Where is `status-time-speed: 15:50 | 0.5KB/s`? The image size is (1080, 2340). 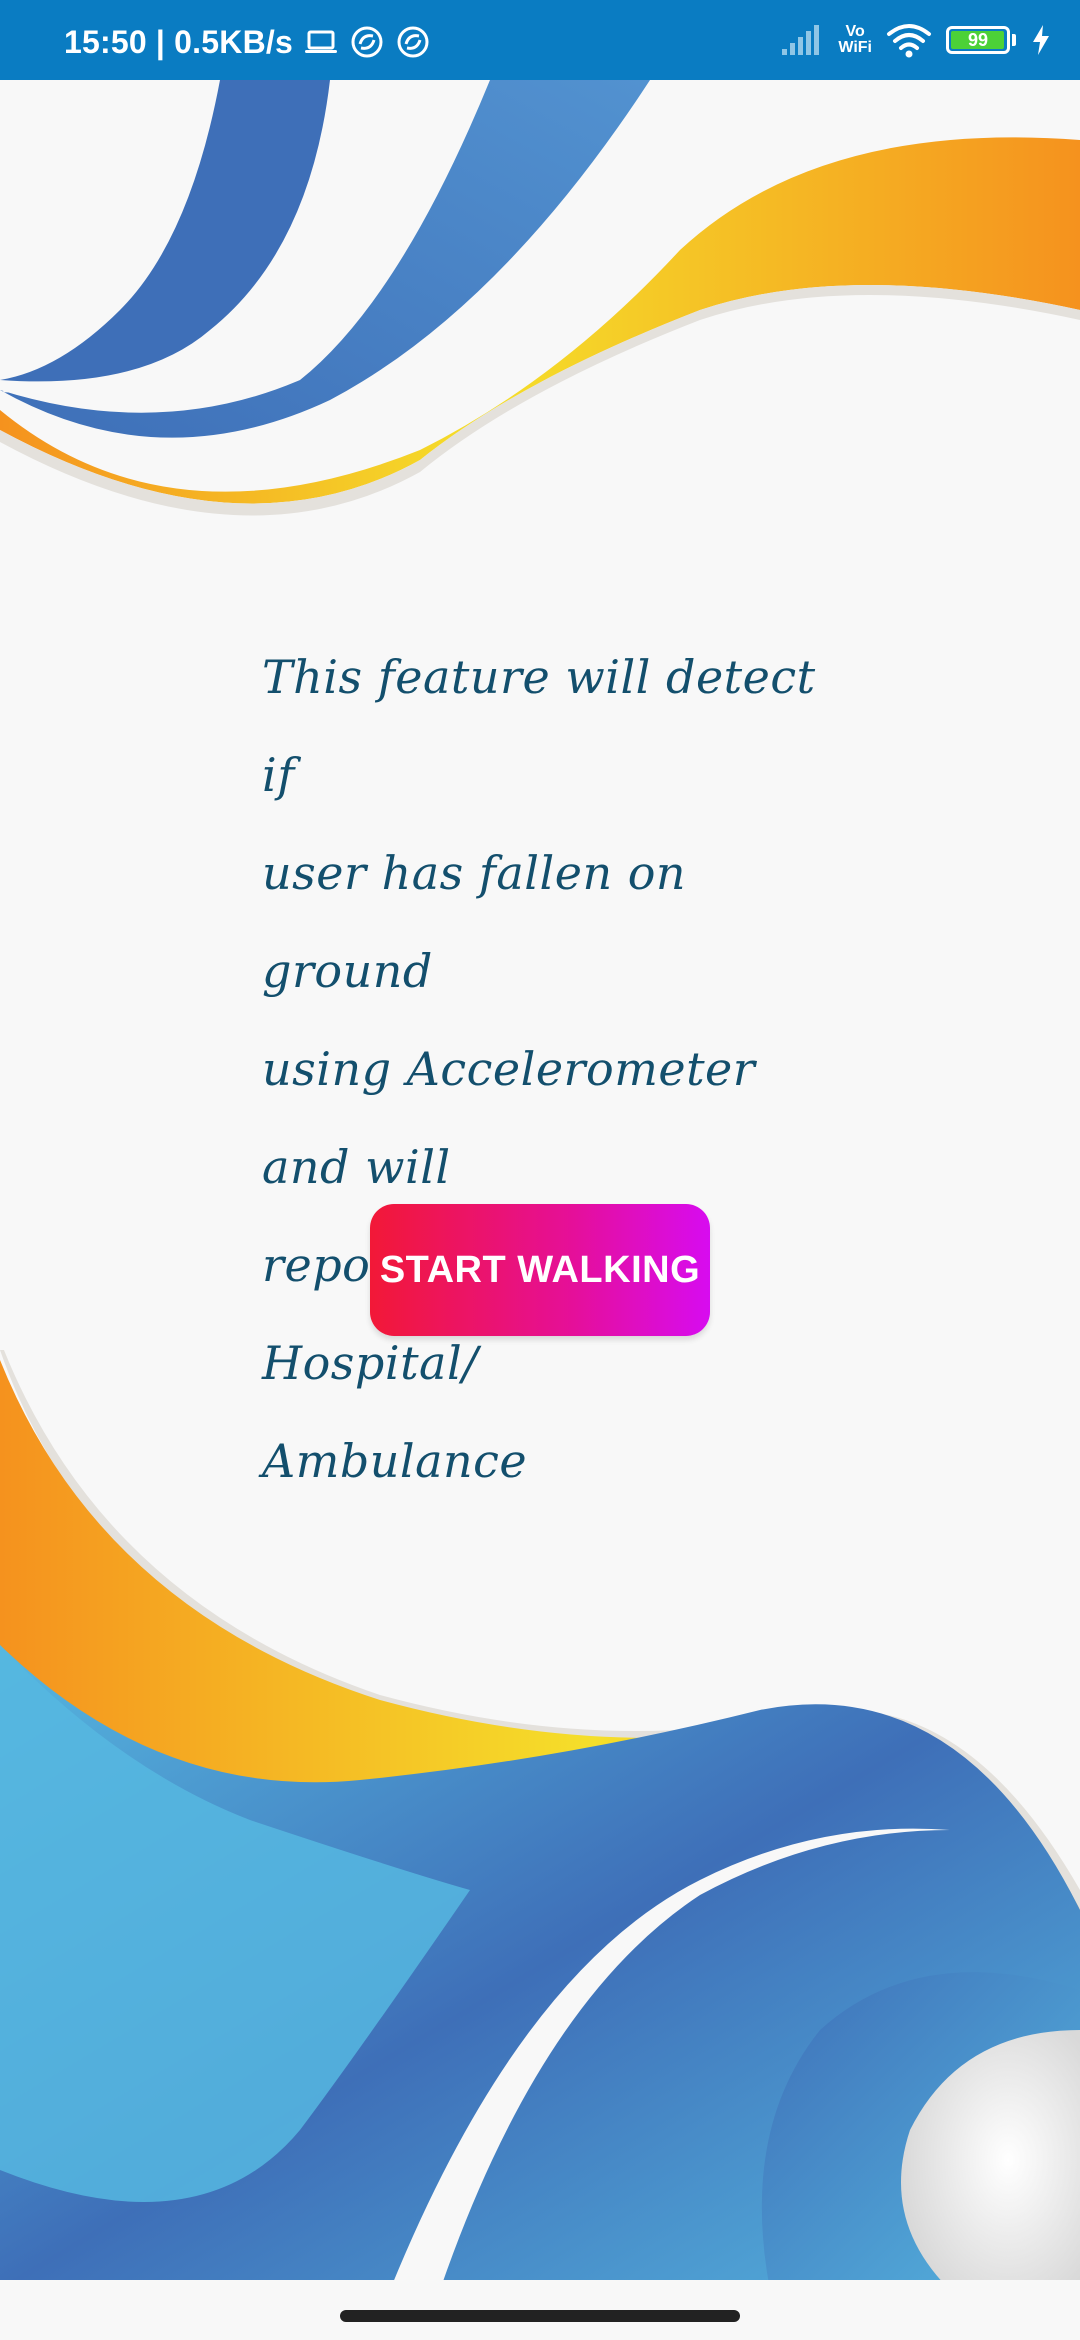
status-time-speed: 15:50 | 0.5KB/s is located at coordinates (178, 41).